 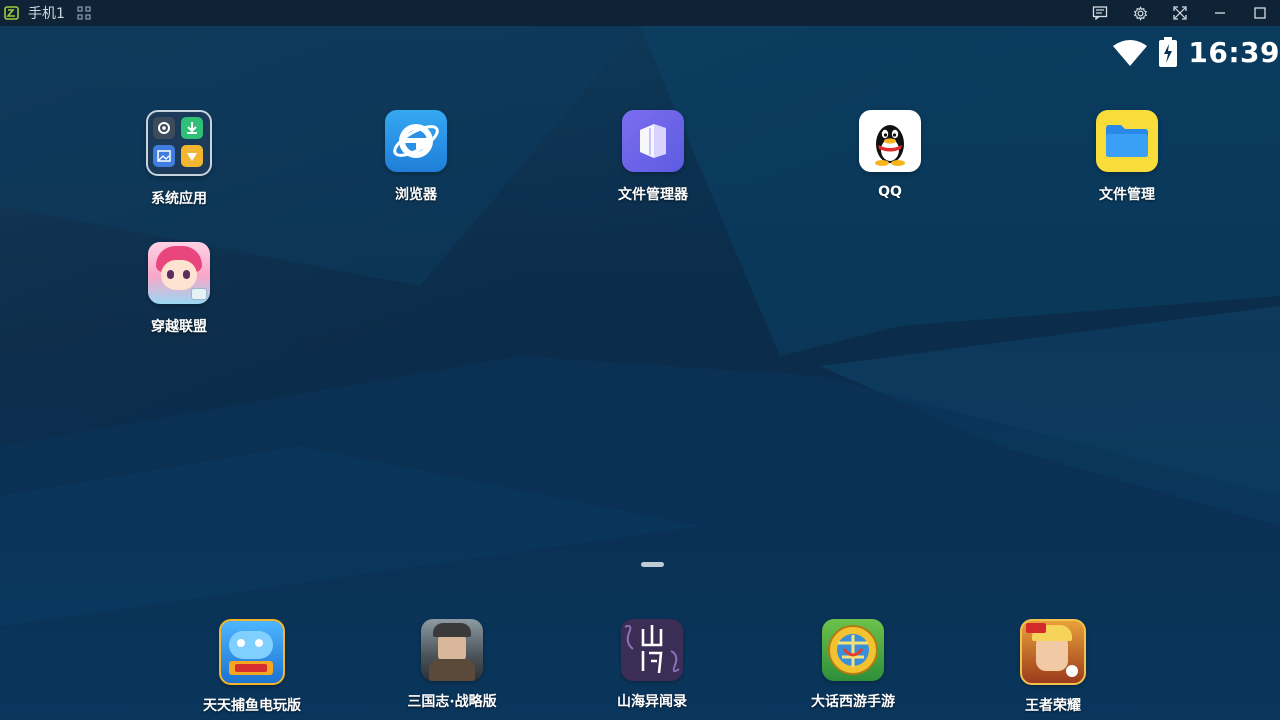 I want to click on shanhai-icon, so click(x=652, y=650).